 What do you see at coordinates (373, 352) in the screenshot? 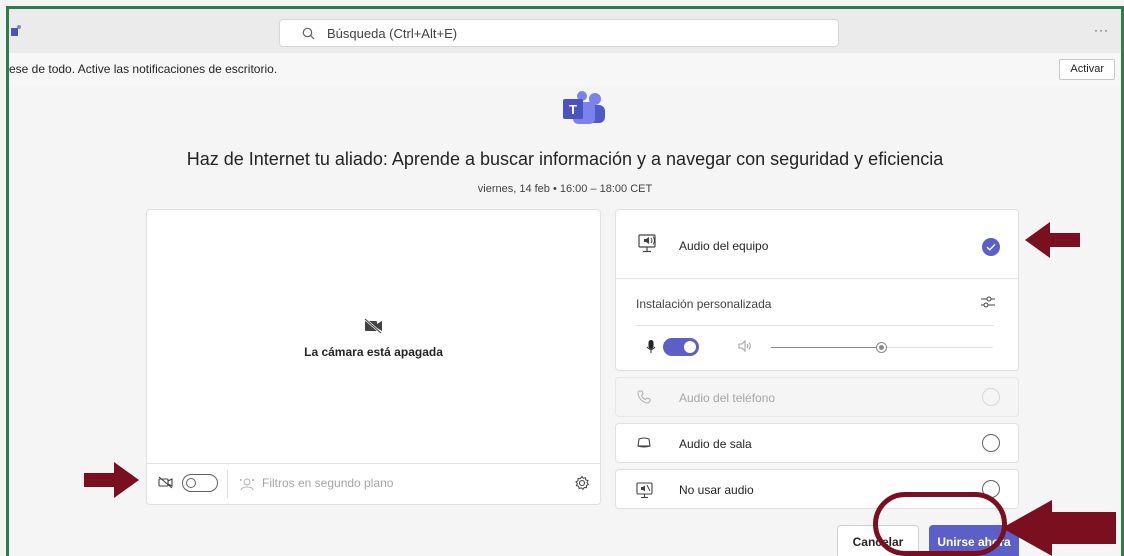
I see `camera-off-text: La cámara está apagada` at bounding box center [373, 352].